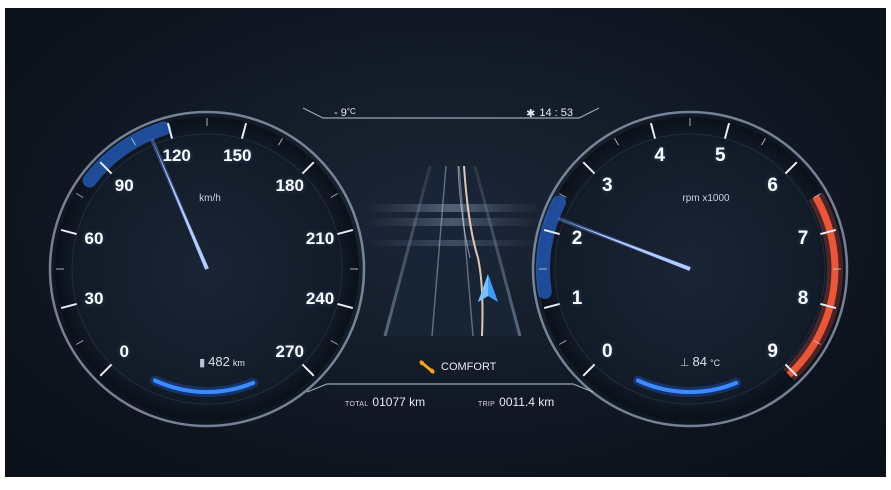 The width and height of the screenshot is (891, 490). I want to click on outside-temperature: - 9°C, so click(345, 113).